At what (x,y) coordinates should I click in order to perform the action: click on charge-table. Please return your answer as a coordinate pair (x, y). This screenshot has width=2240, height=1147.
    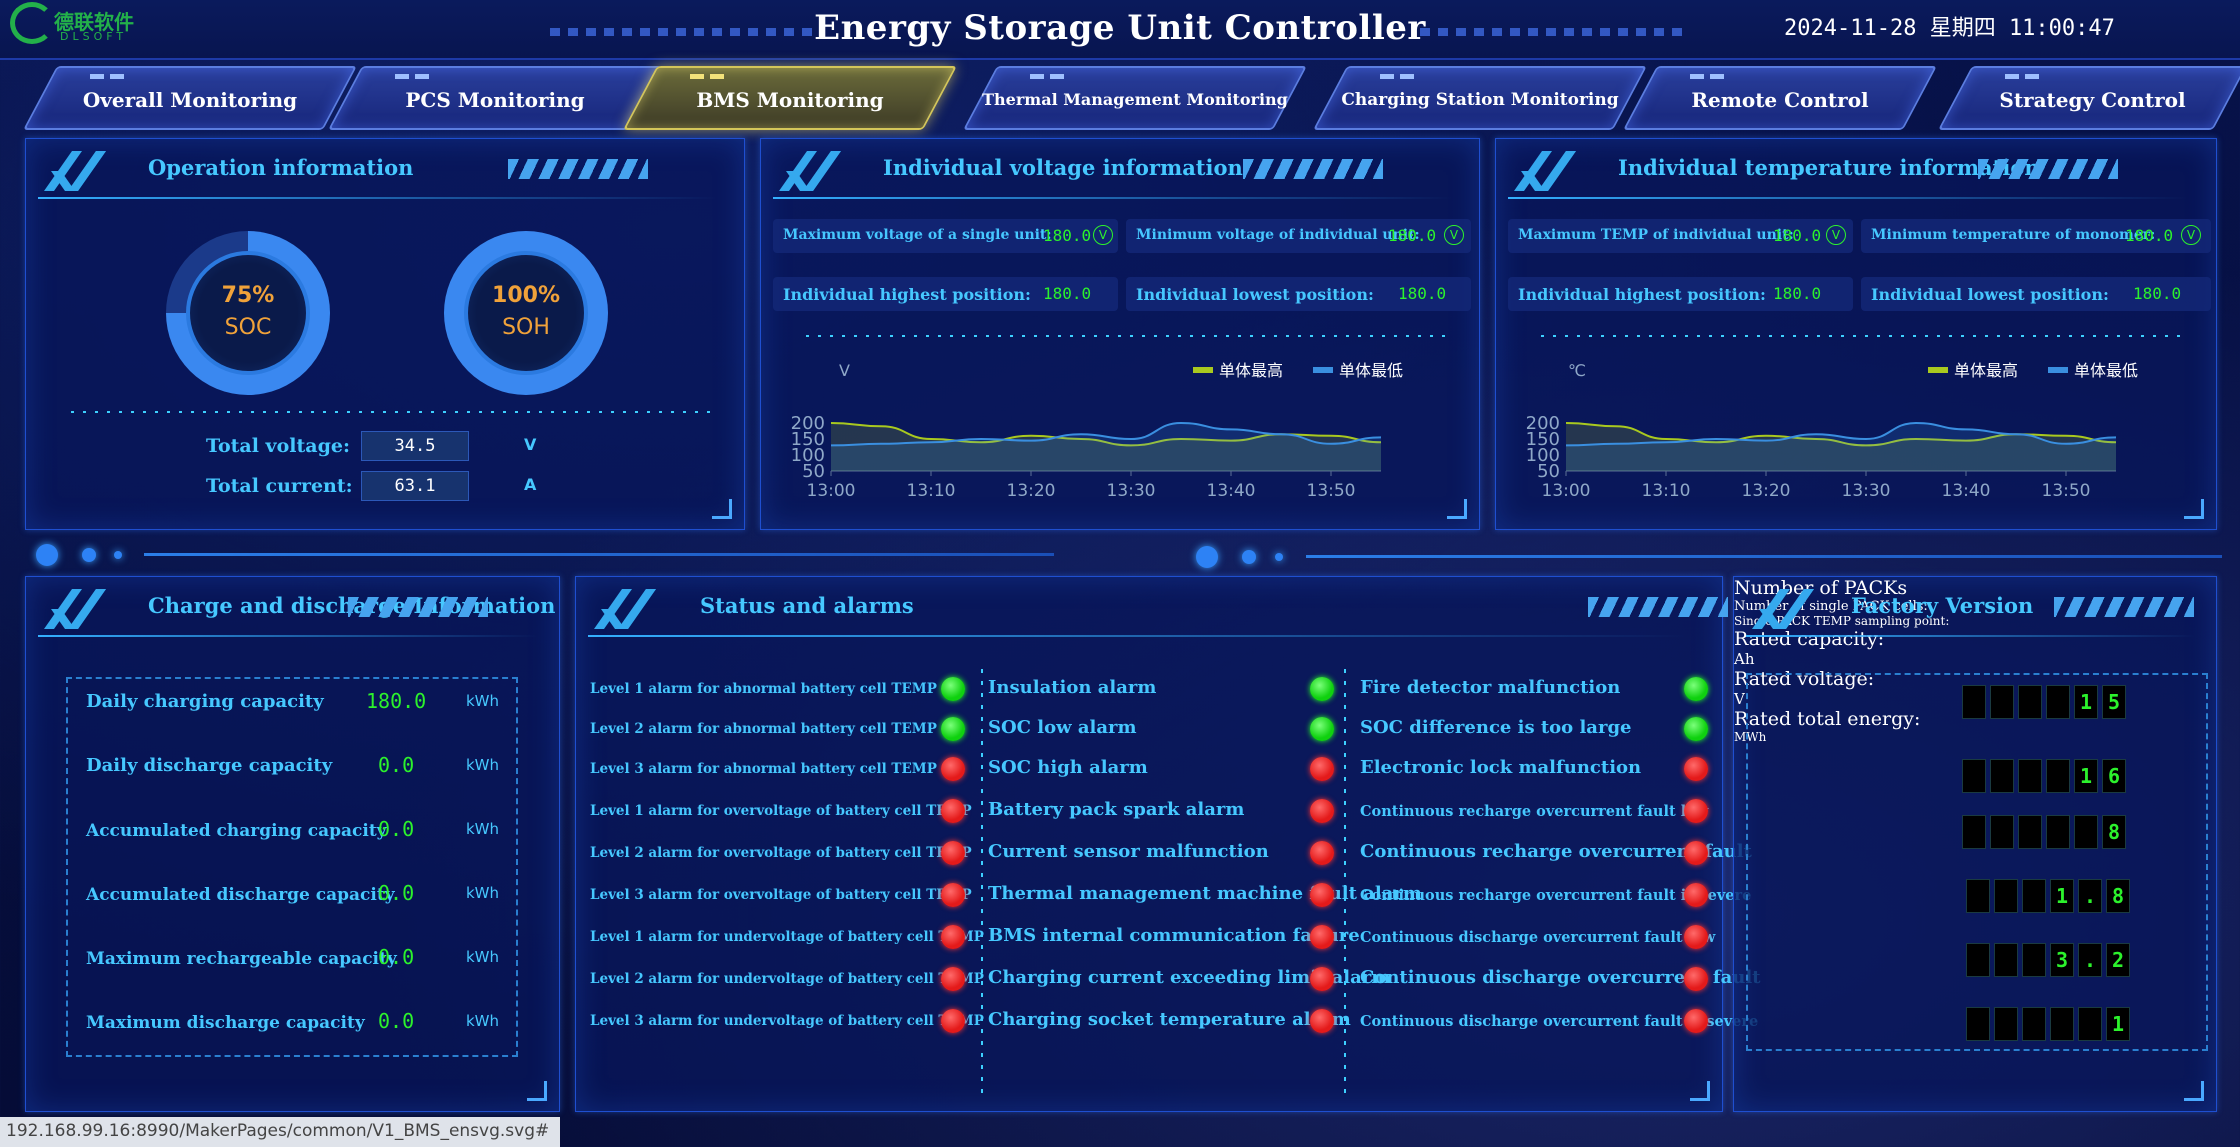
    Looking at the image, I should click on (292, 867).